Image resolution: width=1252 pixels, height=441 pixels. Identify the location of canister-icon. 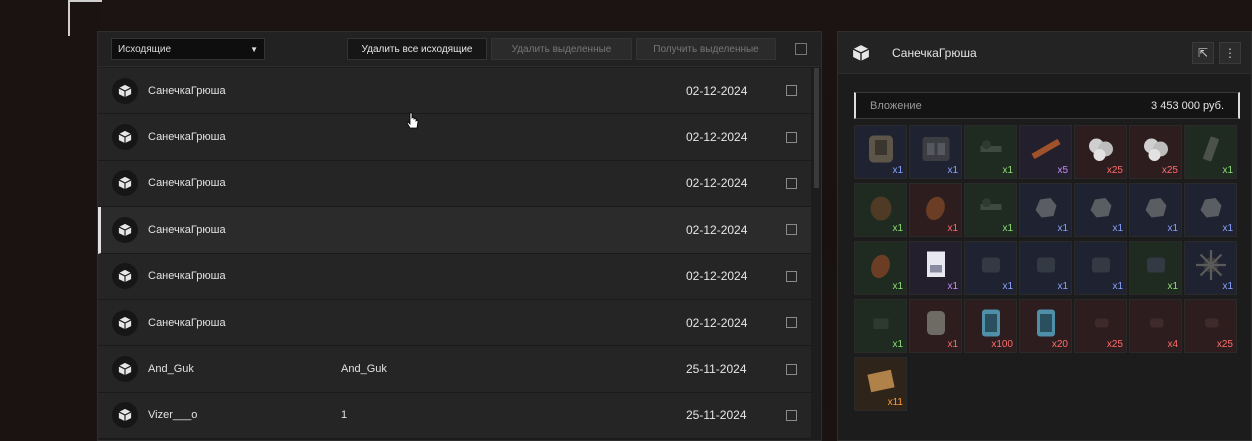
(935, 323).